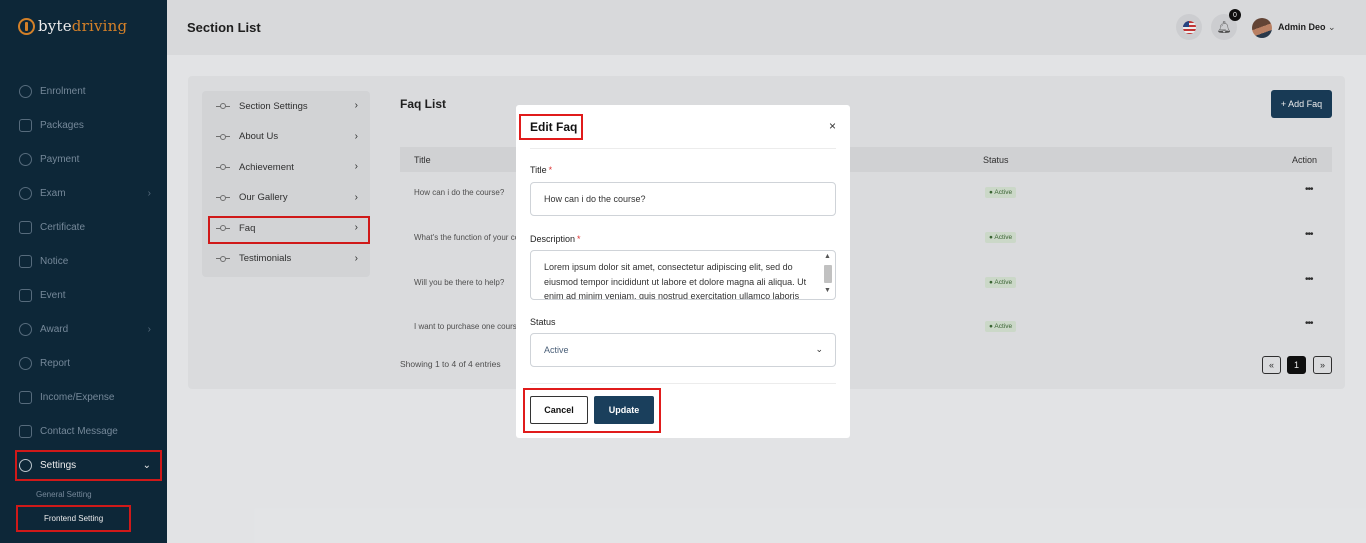 The image size is (1366, 543). I want to click on scroll-up-icon: ▲, so click(827, 258).